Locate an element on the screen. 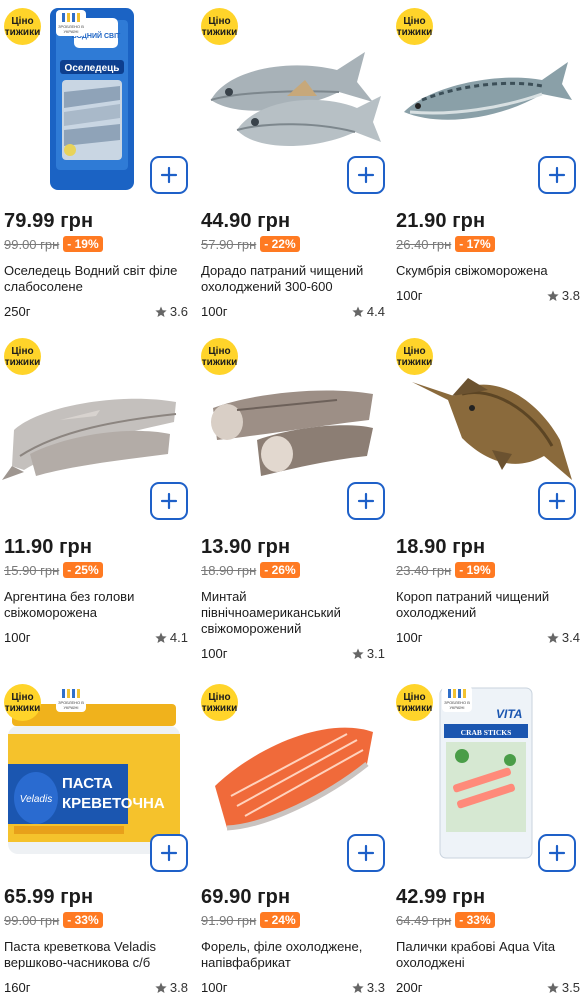 This screenshot has width=582, height=1000. discount-badge: - 26% is located at coordinates (280, 570).